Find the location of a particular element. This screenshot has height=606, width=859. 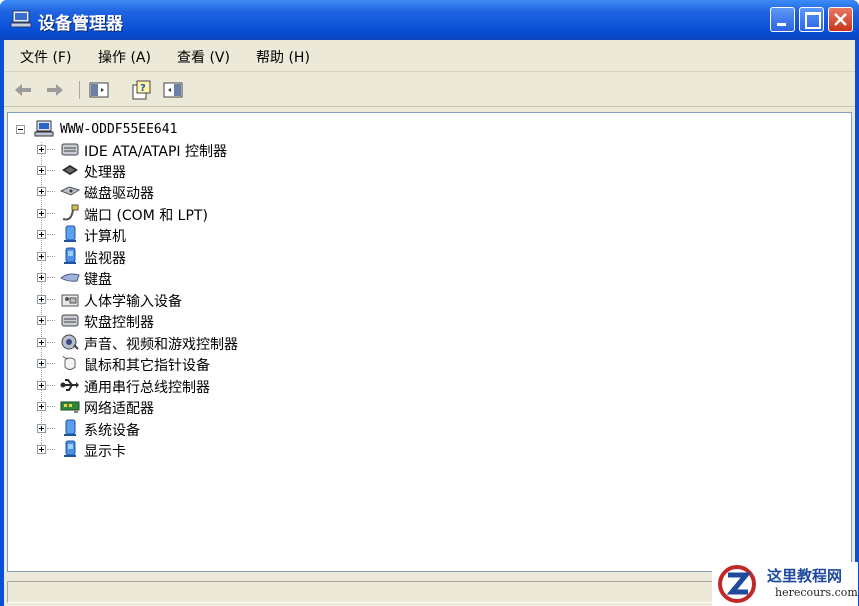

tree-item-label: IDE ATA/ATAPI 控制器 is located at coordinates (156, 152).